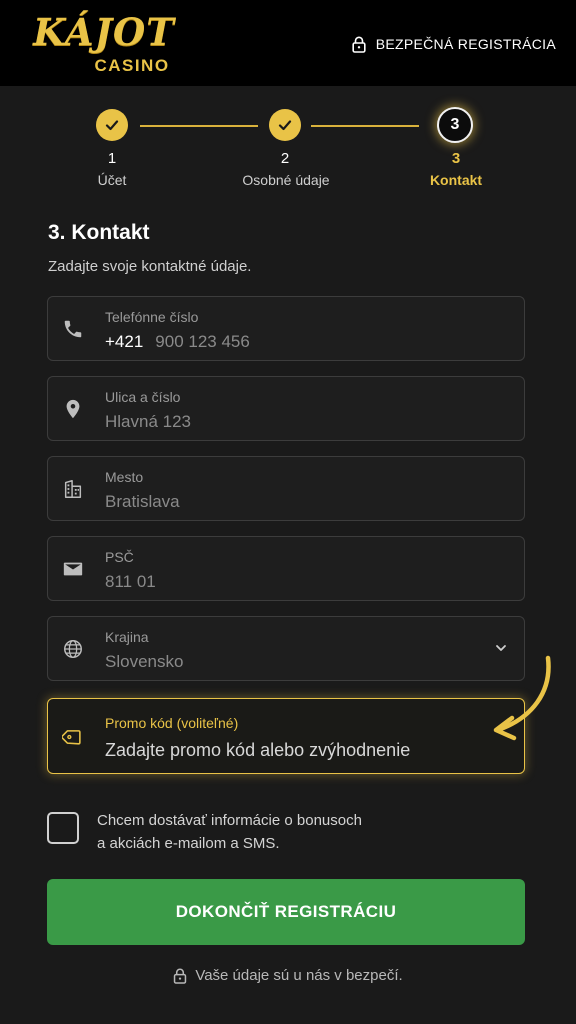 The image size is (576, 1024). Describe the element at coordinates (73, 489) in the screenshot. I see `building-icon` at that location.